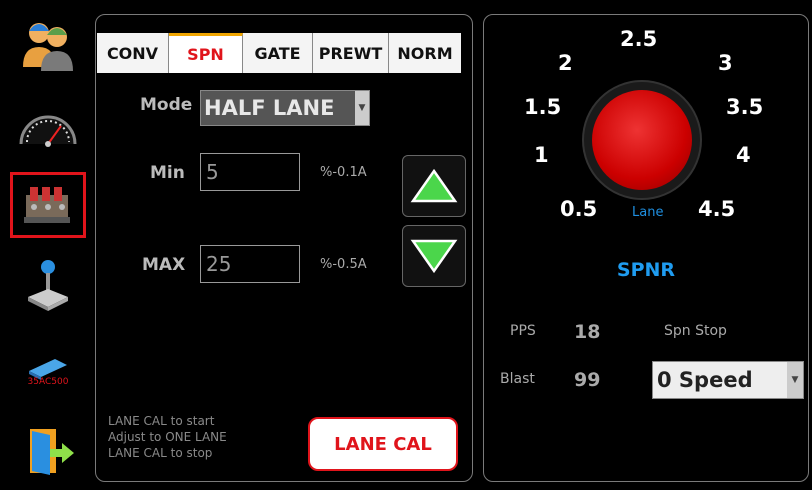  Describe the element at coordinates (351, 53) in the screenshot. I see `tab-prewt: PREWT` at that location.